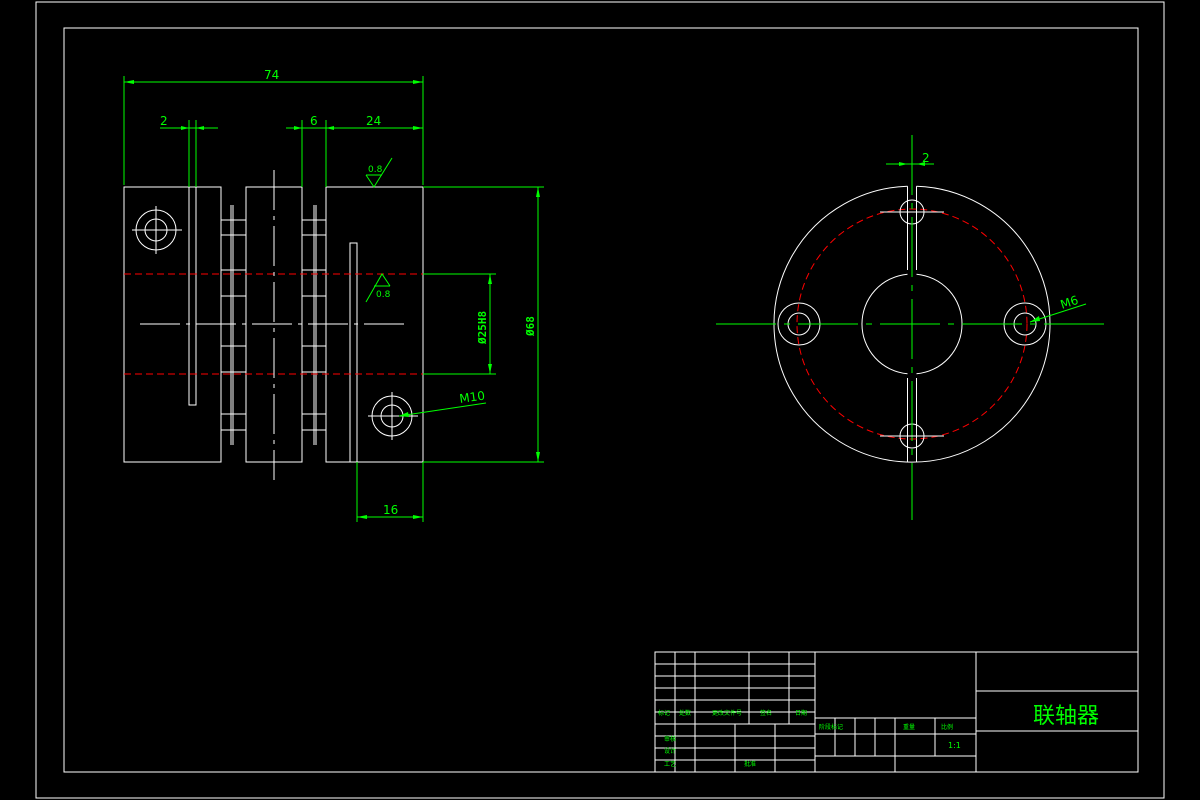  I want to click on roughness-bore: 0.8, so click(378, 288).